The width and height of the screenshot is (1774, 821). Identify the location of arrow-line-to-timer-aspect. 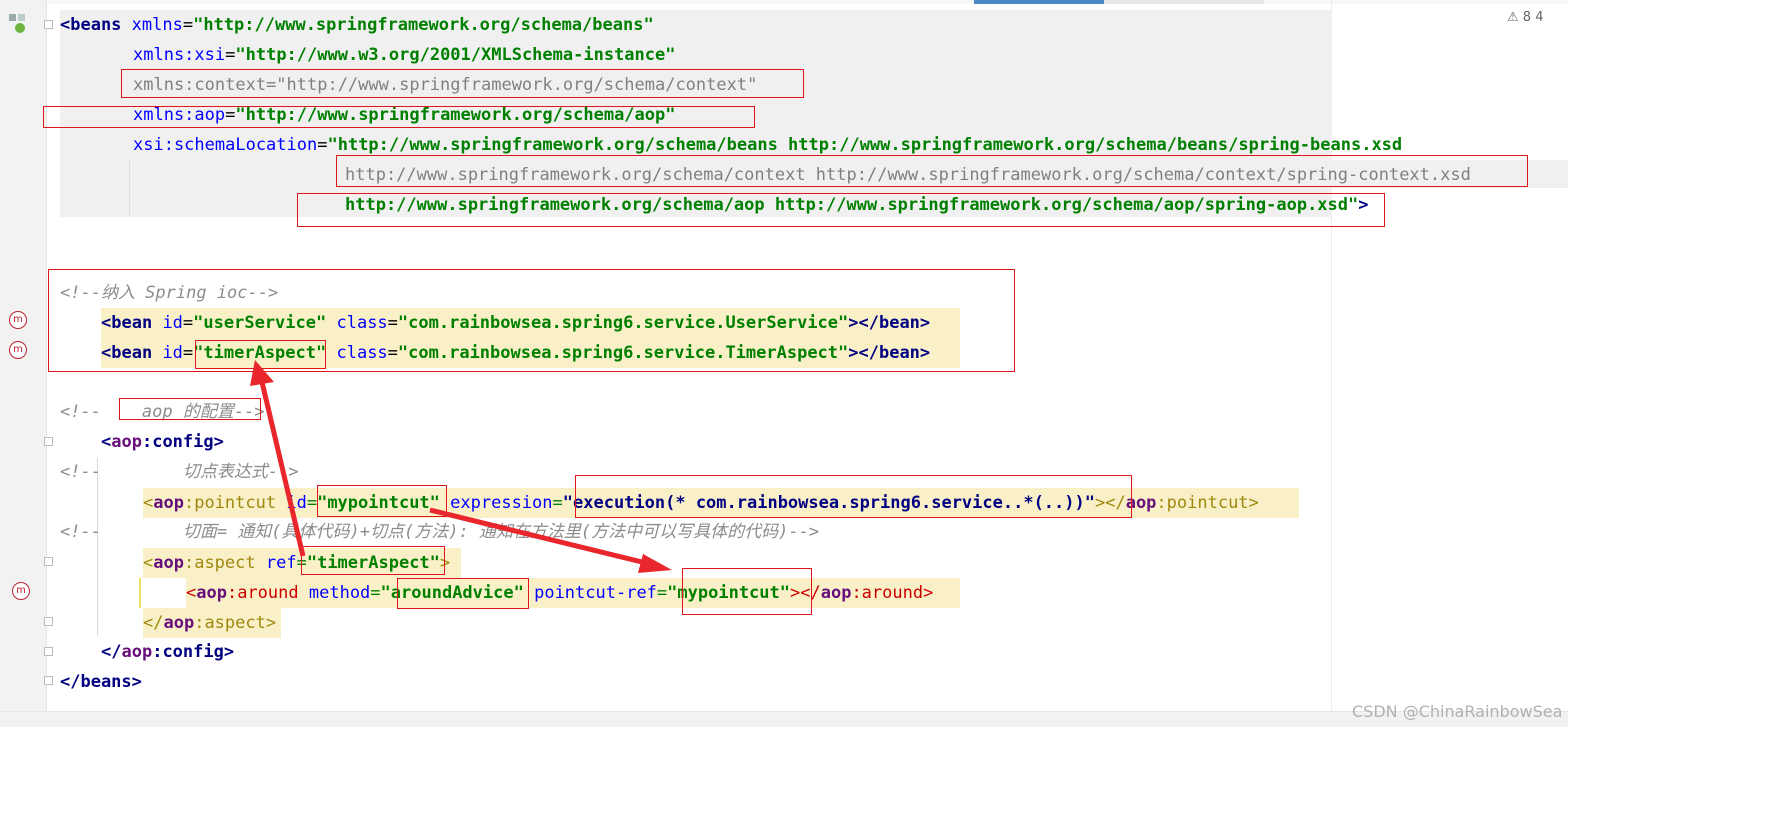
(282, 469).